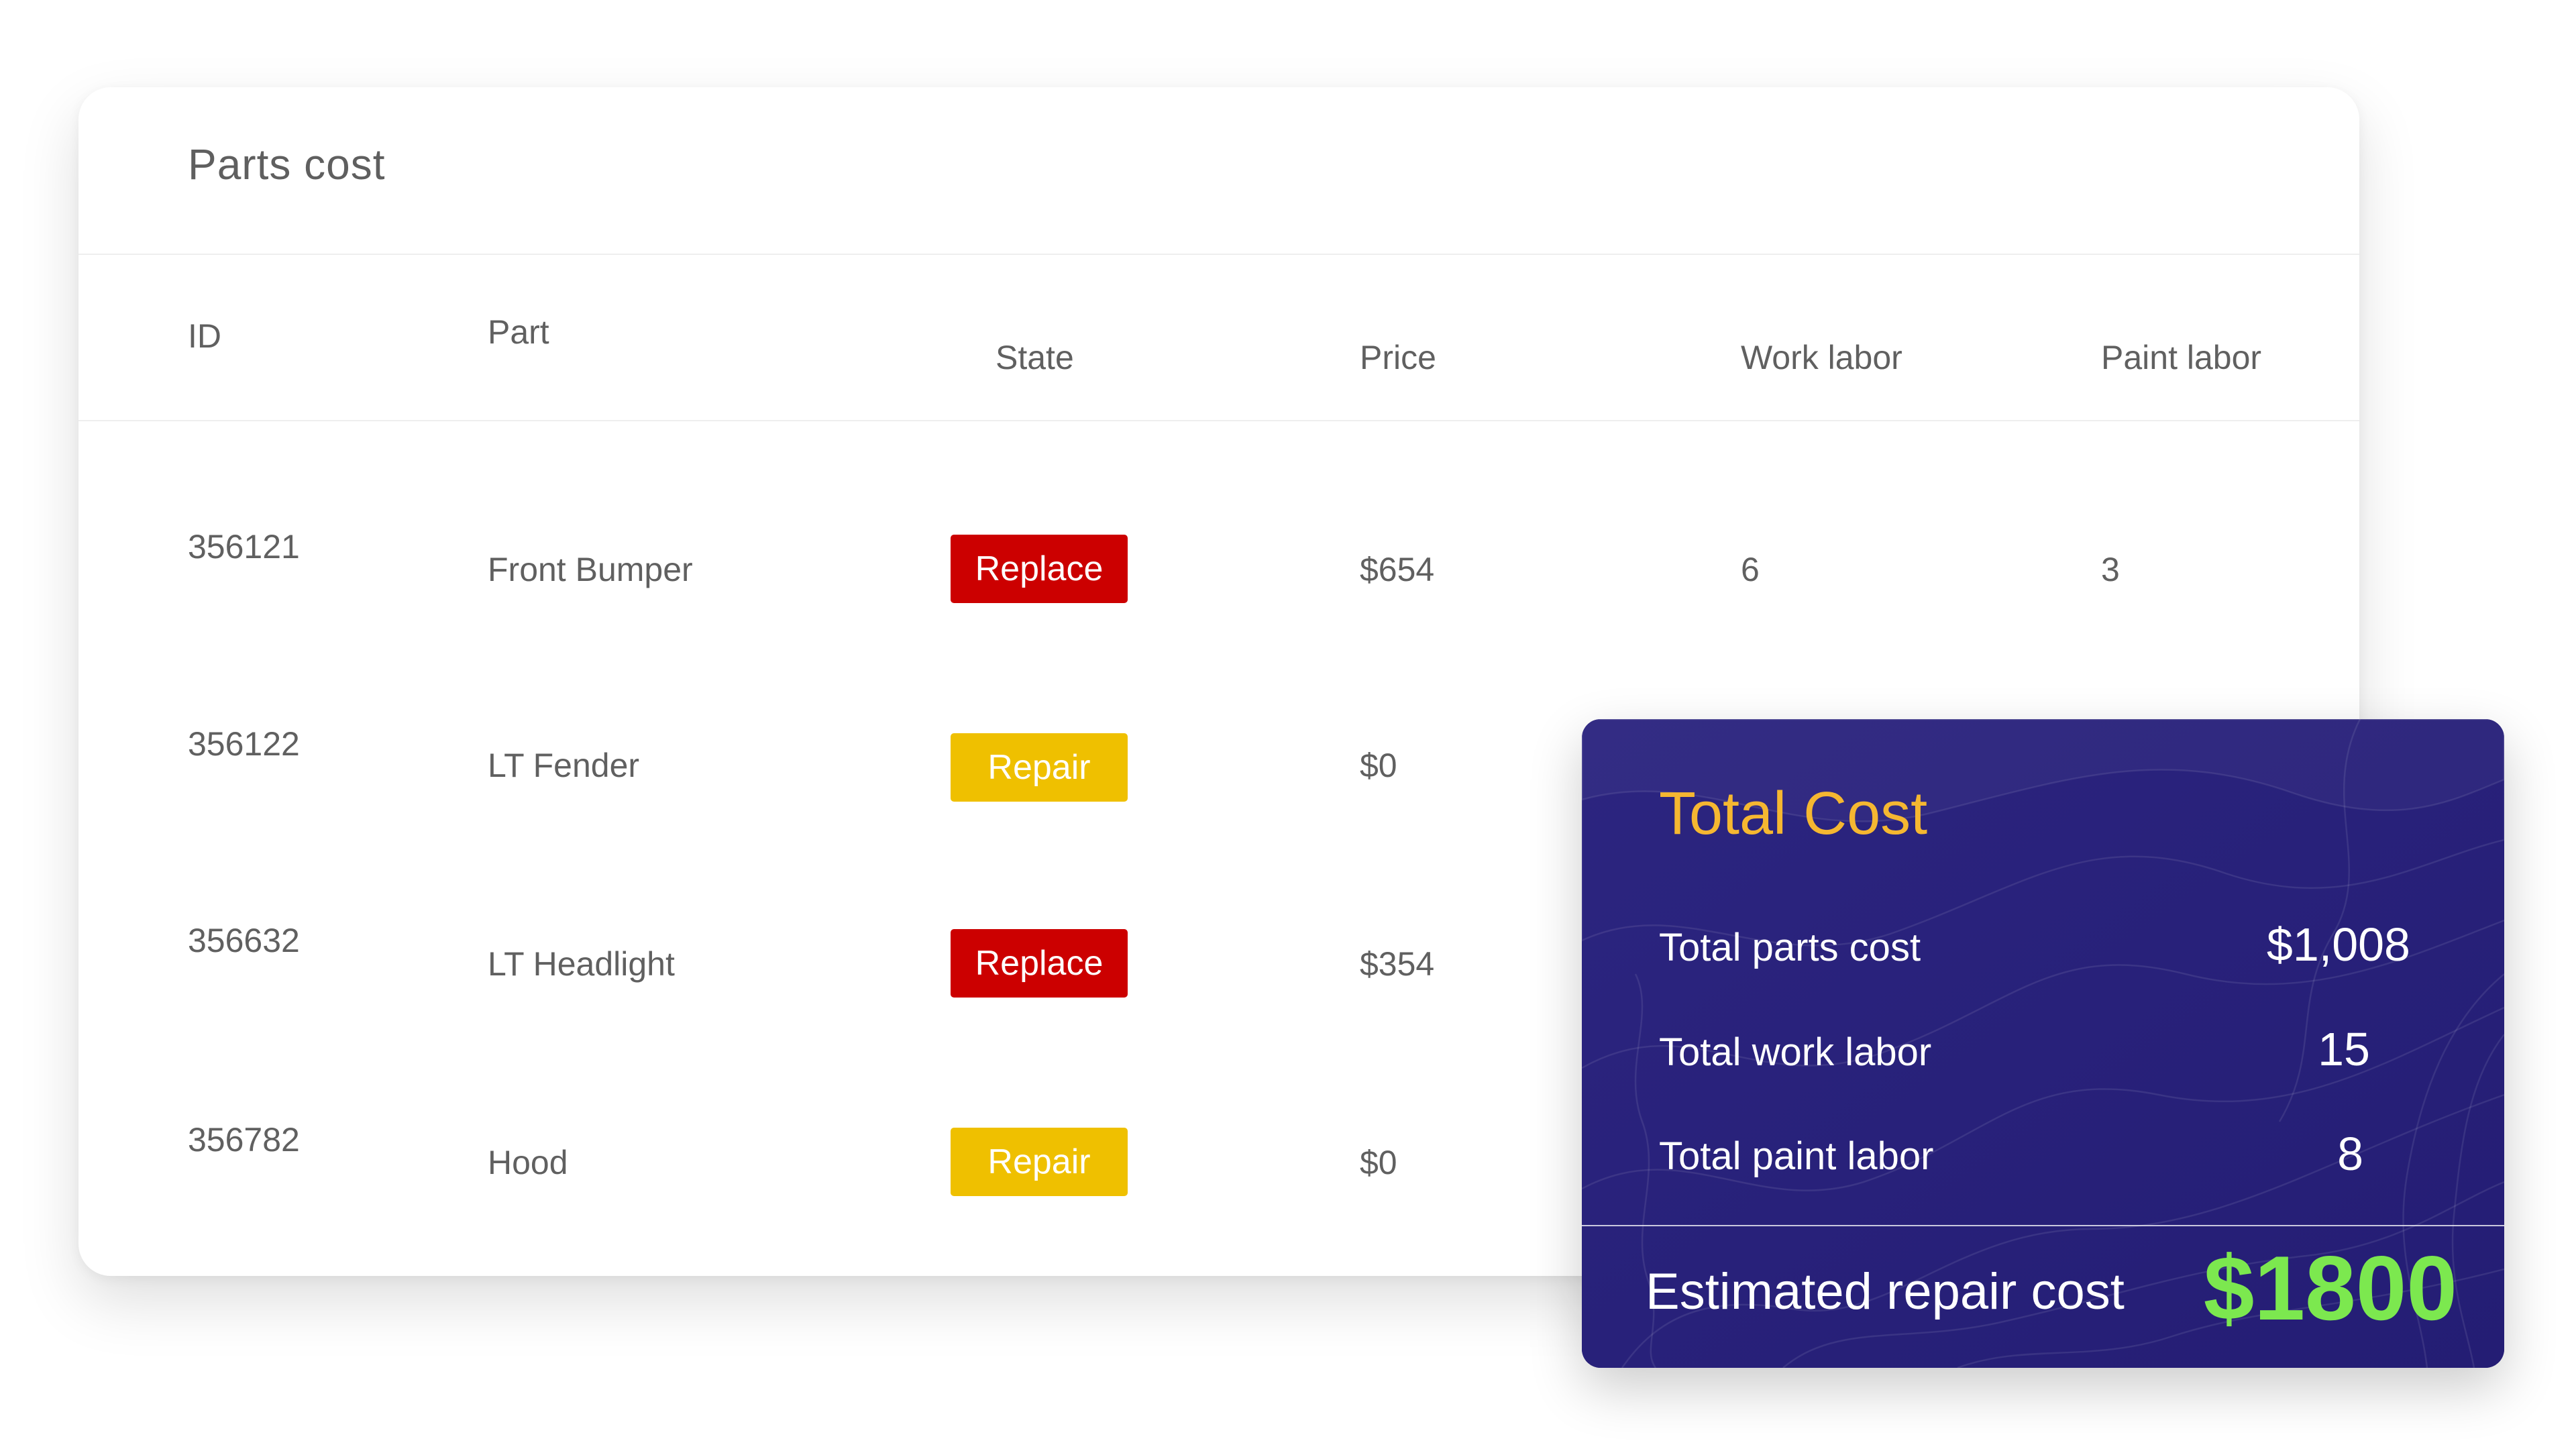 This screenshot has height=1449, width=2576. What do you see at coordinates (1793, 813) in the screenshot?
I see `total-cost-title: Total Cost` at bounding box center [1793, 813].